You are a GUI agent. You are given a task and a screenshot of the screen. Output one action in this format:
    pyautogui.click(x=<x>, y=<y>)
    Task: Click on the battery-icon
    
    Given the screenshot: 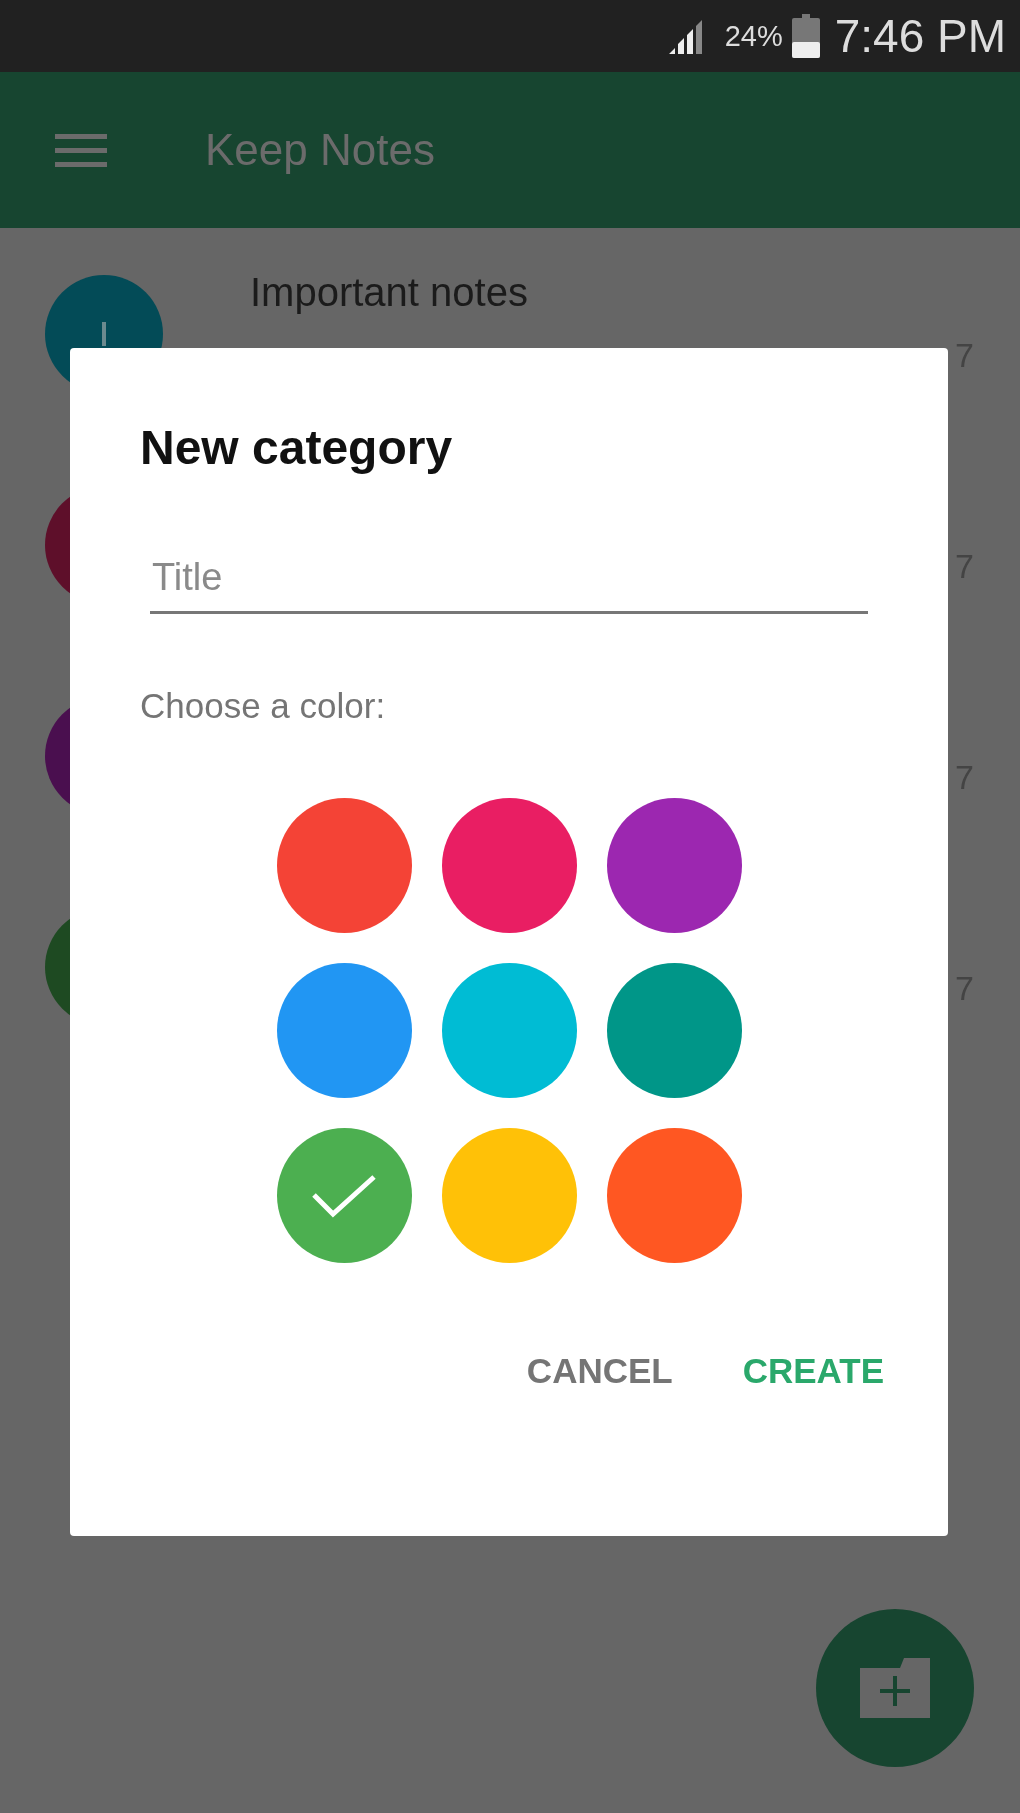 What is the action you would take?
    pyautogui.click(x=805, y=36)
    